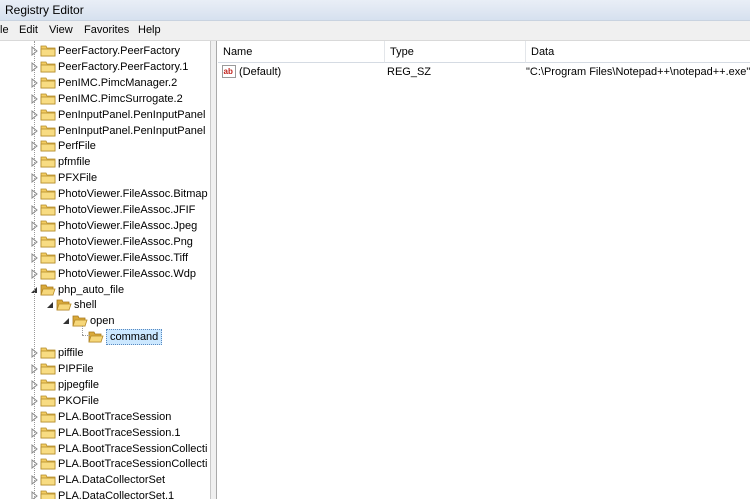 This screenshot has height=499, width=750. Describe the element at coordinates (127, 210) in the screenshot. I see `tree-item-label: PhotoViewer.FileAssoc.JFIF` at that location.